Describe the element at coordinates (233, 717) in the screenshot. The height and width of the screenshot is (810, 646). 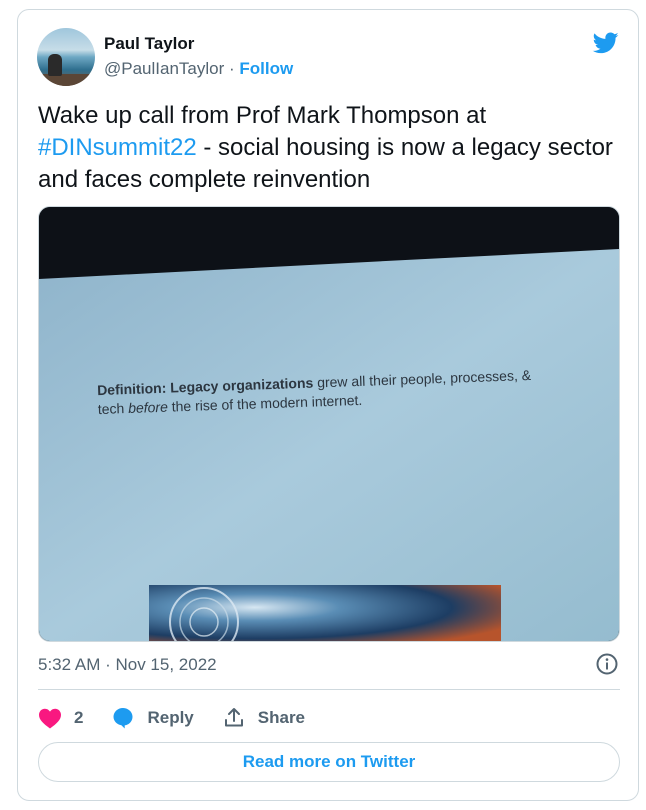
I see `share-upload-icon` at that location.